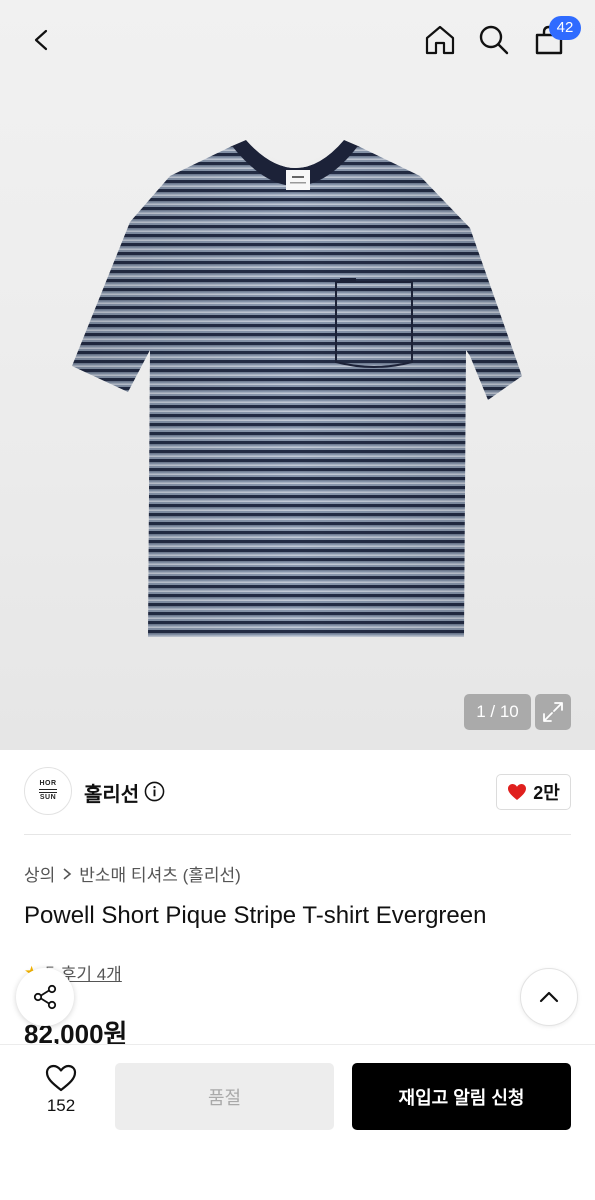 This screenshot has width=595, height=1200. I want to click on expand-icon, so click(553, 712).